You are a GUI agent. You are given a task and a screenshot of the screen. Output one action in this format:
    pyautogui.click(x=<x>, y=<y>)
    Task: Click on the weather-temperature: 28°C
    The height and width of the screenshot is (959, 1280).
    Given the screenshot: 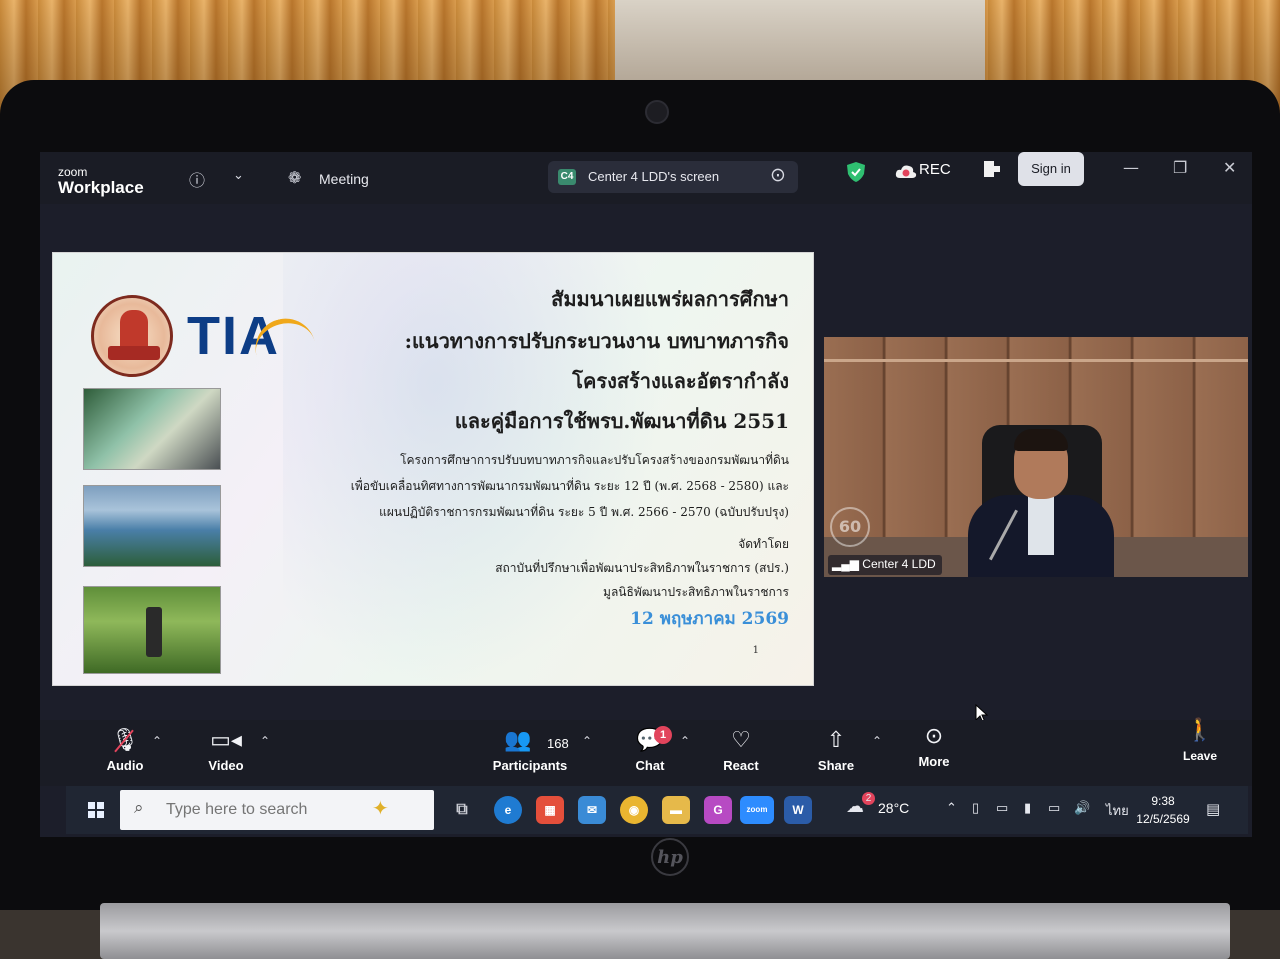 What is the action you would take?
    pyautogui.click(x=893, y=808)
    